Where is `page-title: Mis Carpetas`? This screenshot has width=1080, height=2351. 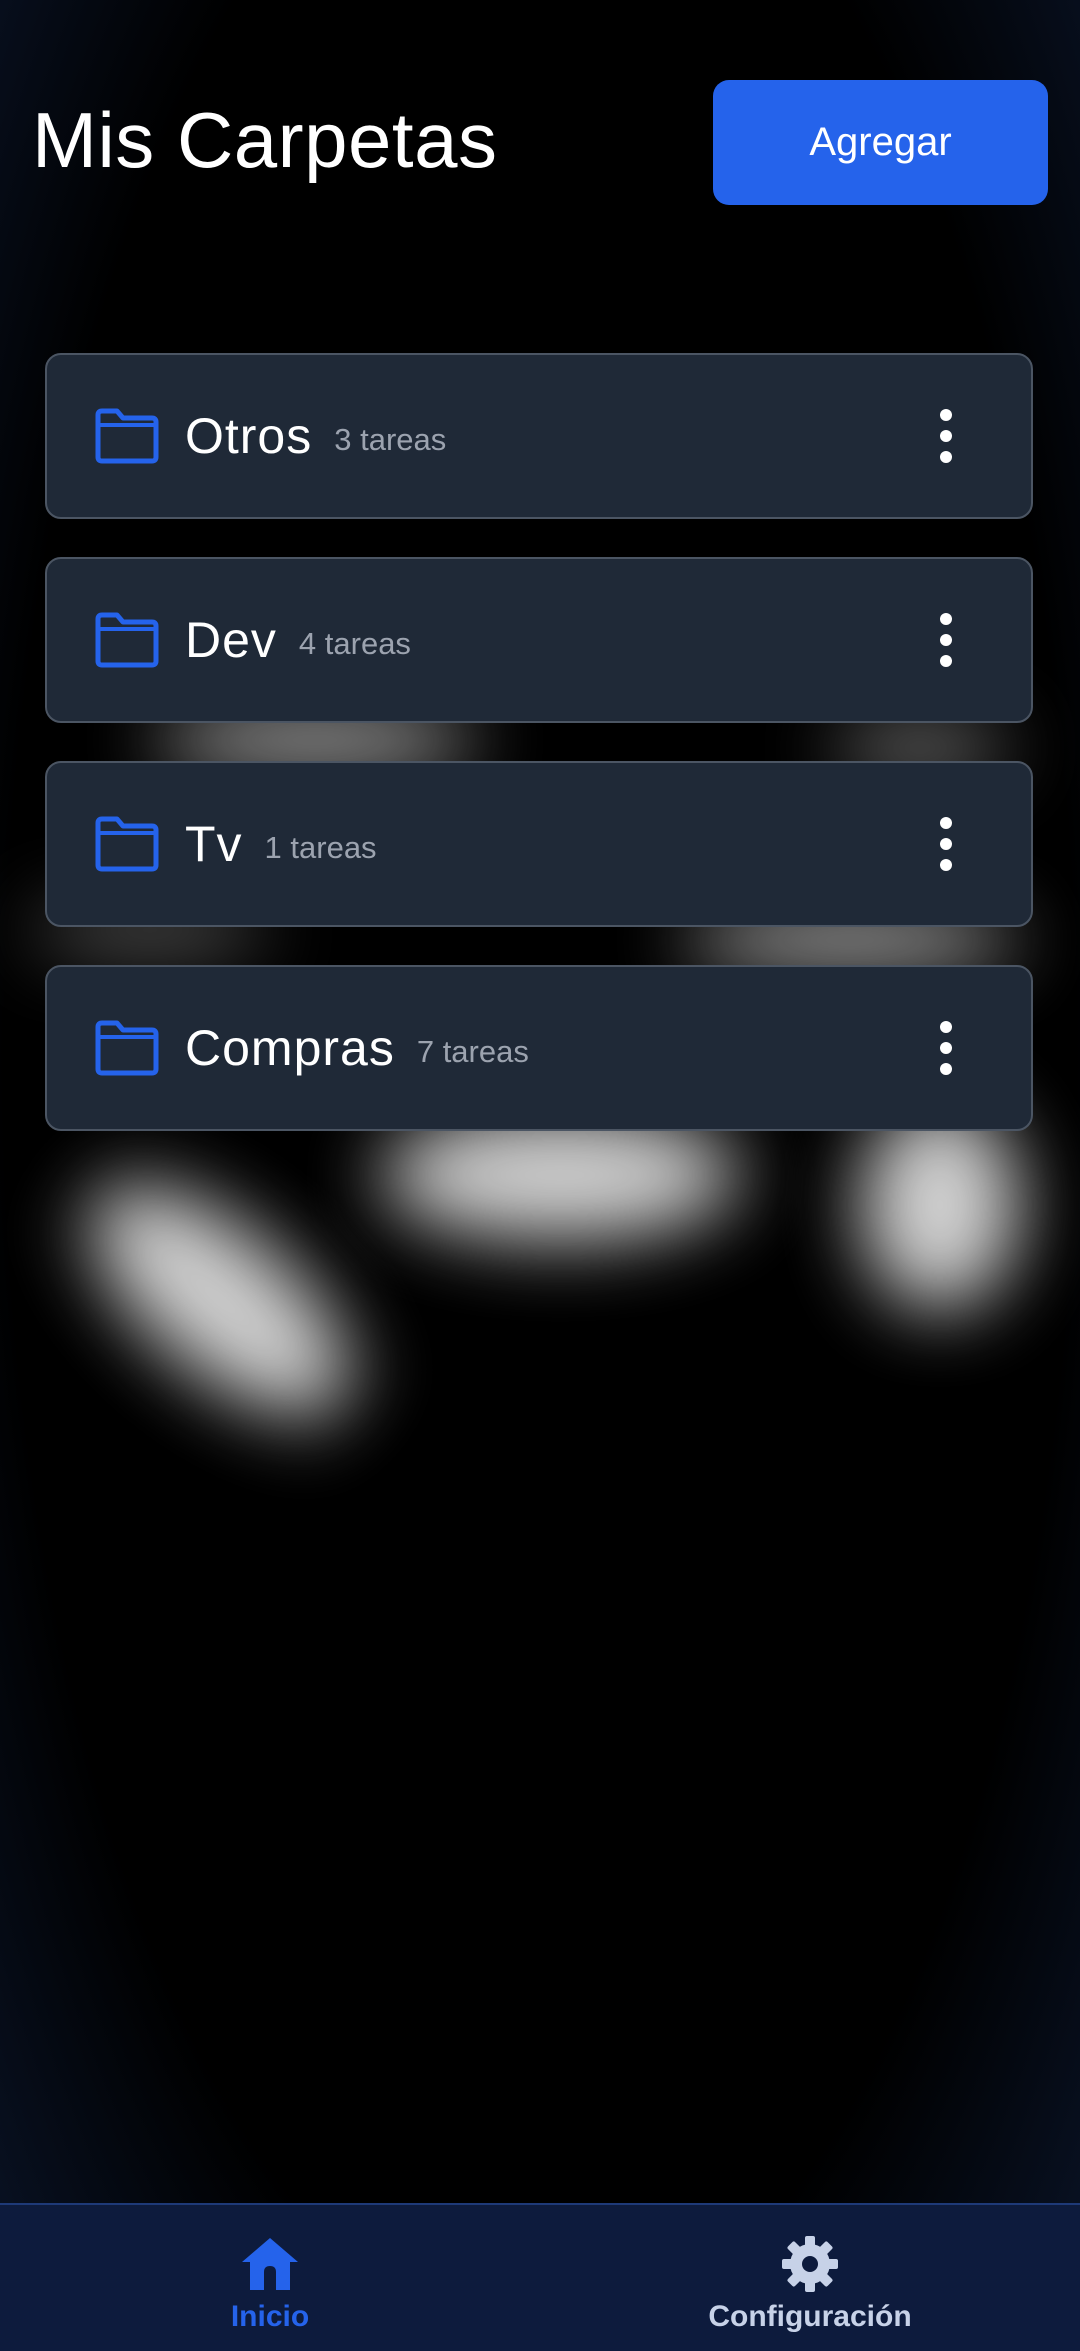 page-title: Mis Carpetas is located at coordinates (265, 140).